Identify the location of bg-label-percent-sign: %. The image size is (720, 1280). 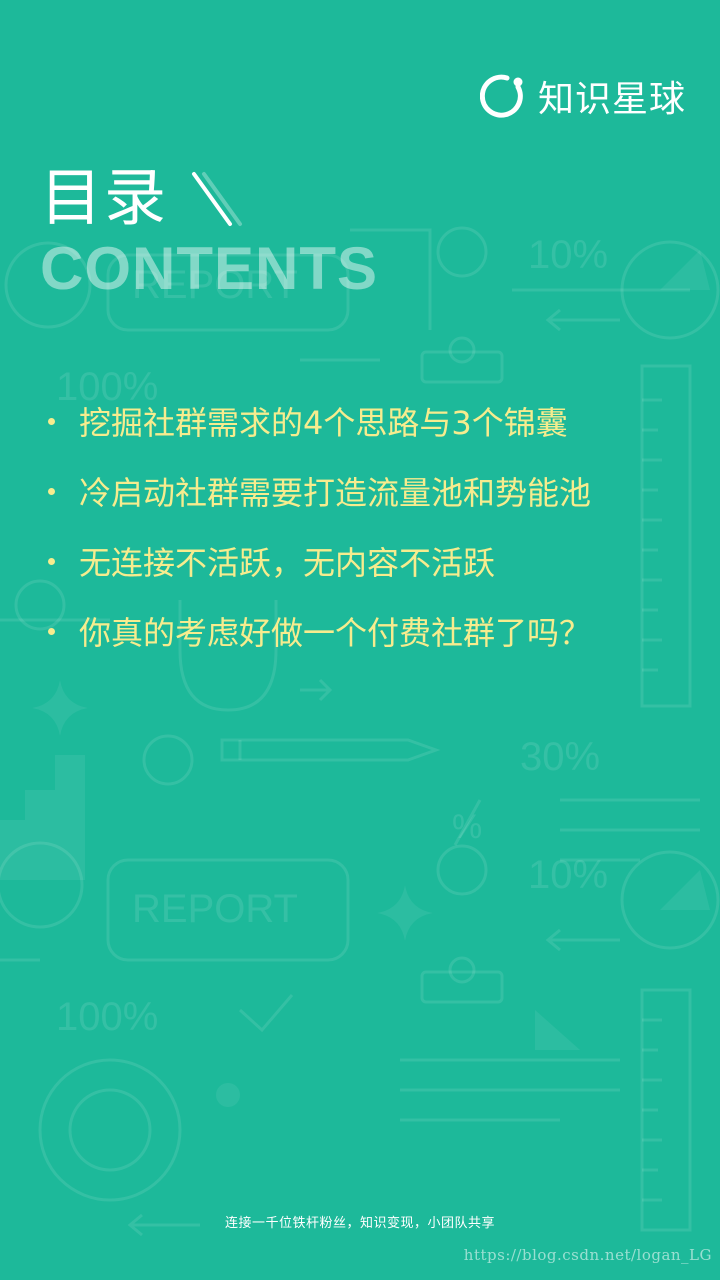
(467, 827).